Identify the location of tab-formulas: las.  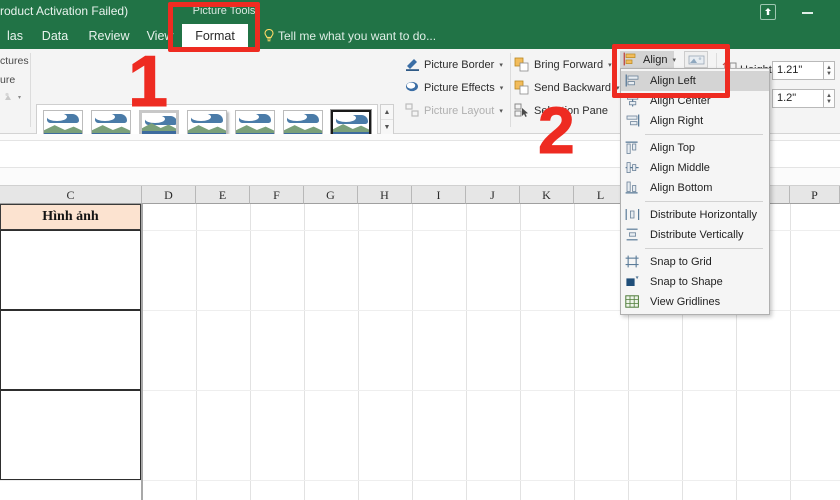
(15, 36).